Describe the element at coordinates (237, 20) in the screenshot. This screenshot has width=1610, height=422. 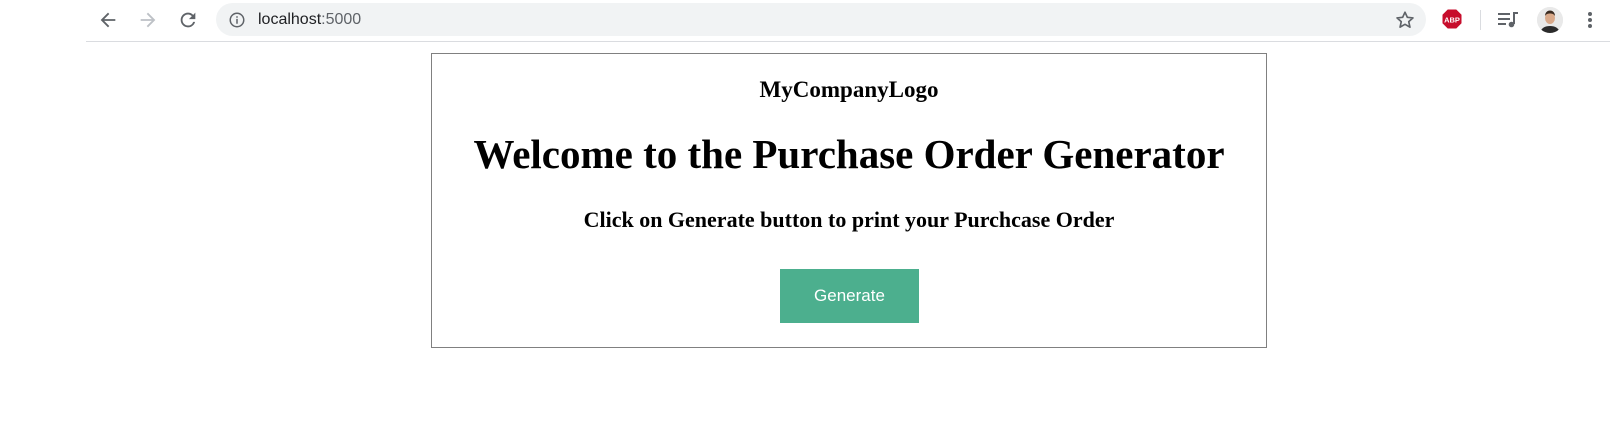
I see `info-icon` at that location.